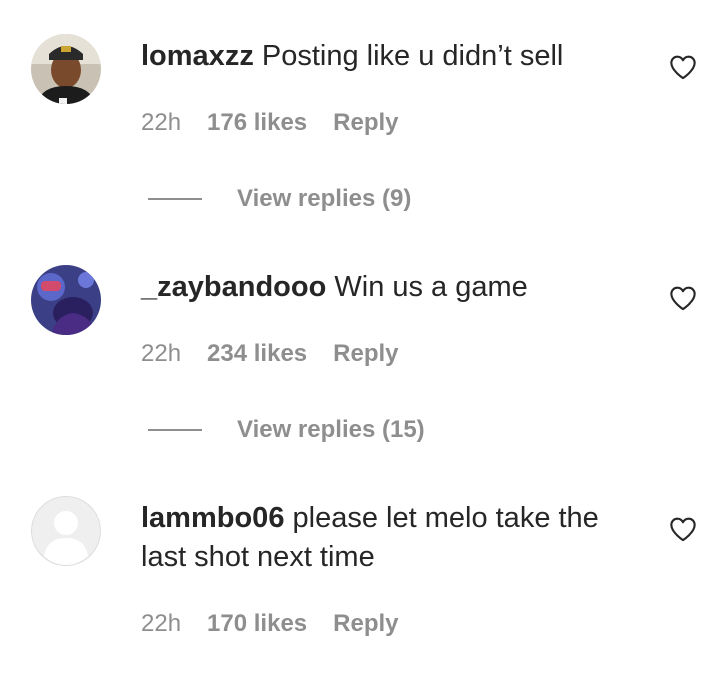 This screenshot has height=677, width=720. What do you see at coordinates (212, 518) in the screenshot?
I see `comment-username: lammbo06` at bounding box center [212, 518].